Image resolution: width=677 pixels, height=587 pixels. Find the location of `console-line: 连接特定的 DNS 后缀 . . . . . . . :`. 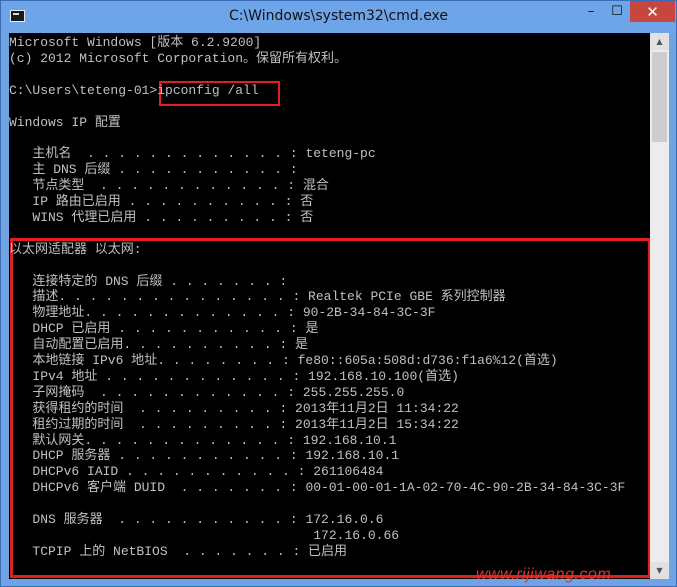

console-line: 连接特定的 DNS 后缀 . . . . . . . : is located at coordinates (148, 281).